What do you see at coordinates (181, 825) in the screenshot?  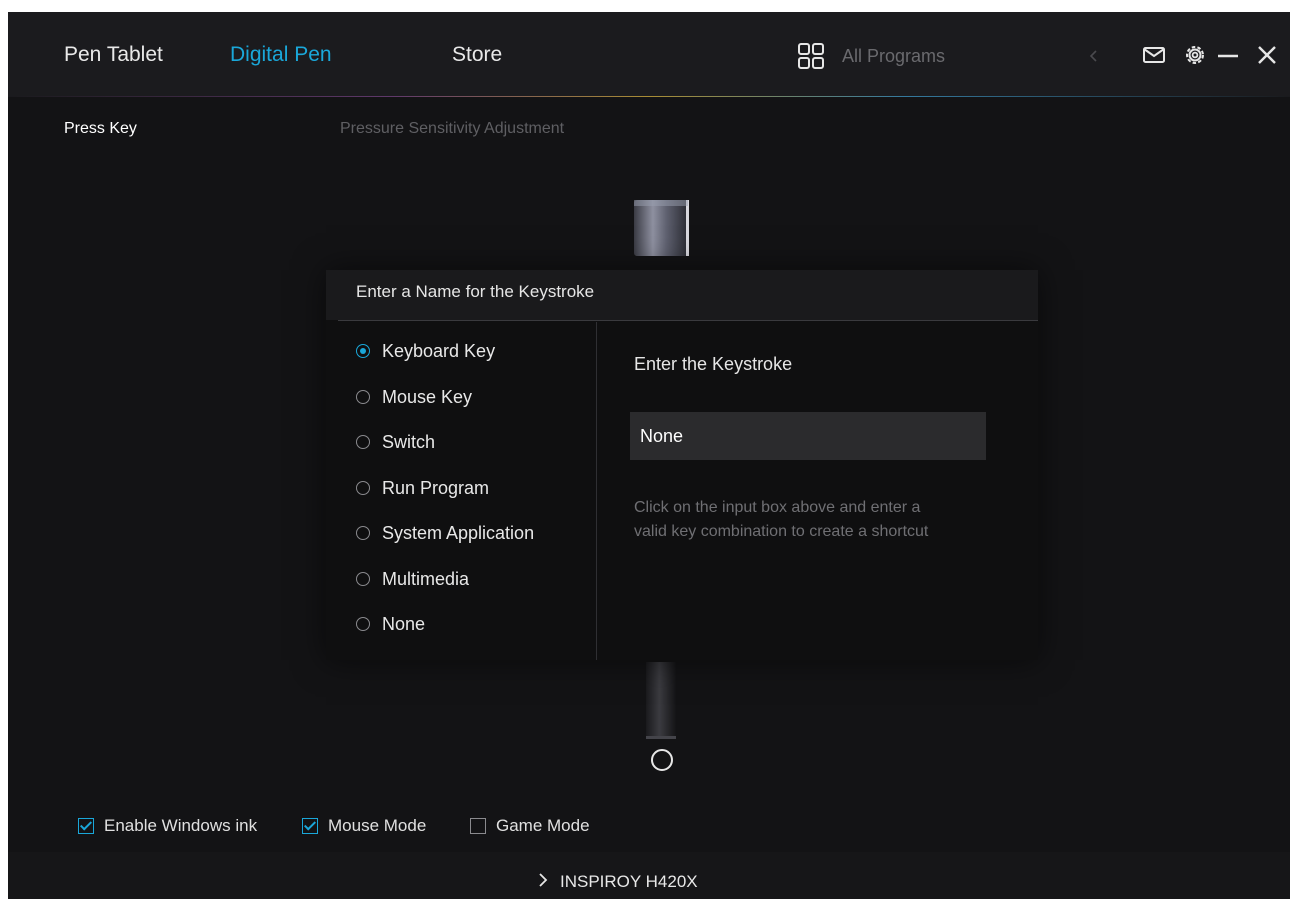 I see `check-label: Enable Windows ink` at bounding box center [181, 825].